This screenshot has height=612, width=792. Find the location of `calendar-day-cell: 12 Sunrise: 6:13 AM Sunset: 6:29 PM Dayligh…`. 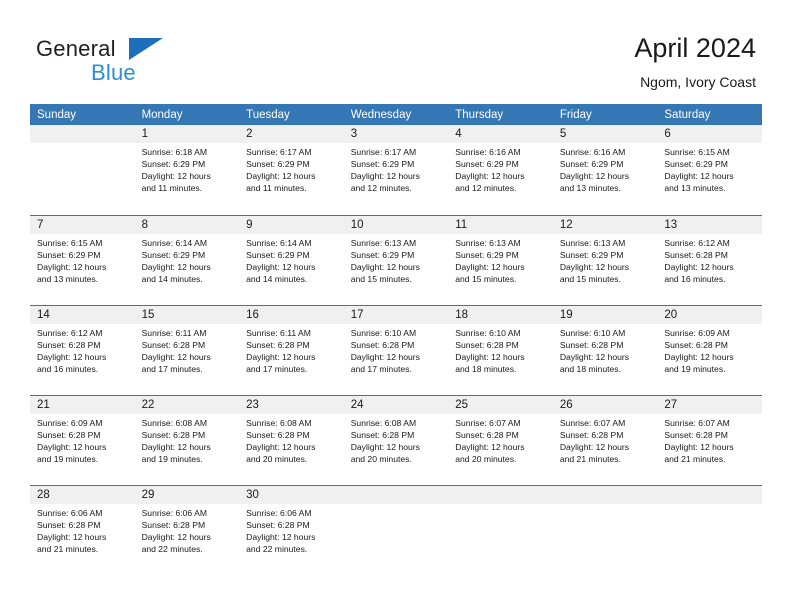

calendar-day-cell: 12 Sunrise: 6:13 AM Sunset: 6:29 PM Dayligh… is located at coordinates (605, 259).